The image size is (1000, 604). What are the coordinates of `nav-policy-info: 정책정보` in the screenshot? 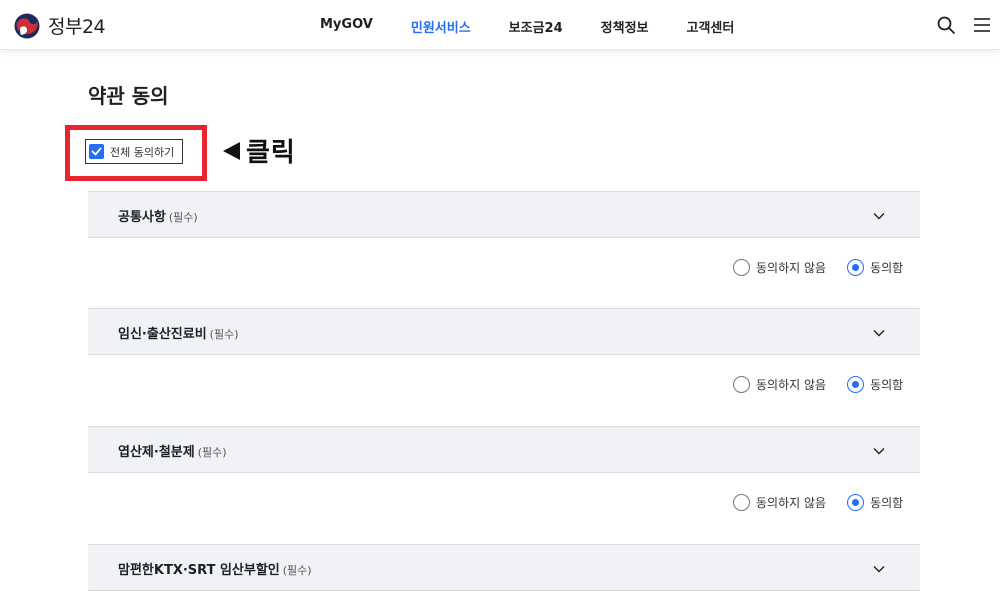 It's located at (625, 26).